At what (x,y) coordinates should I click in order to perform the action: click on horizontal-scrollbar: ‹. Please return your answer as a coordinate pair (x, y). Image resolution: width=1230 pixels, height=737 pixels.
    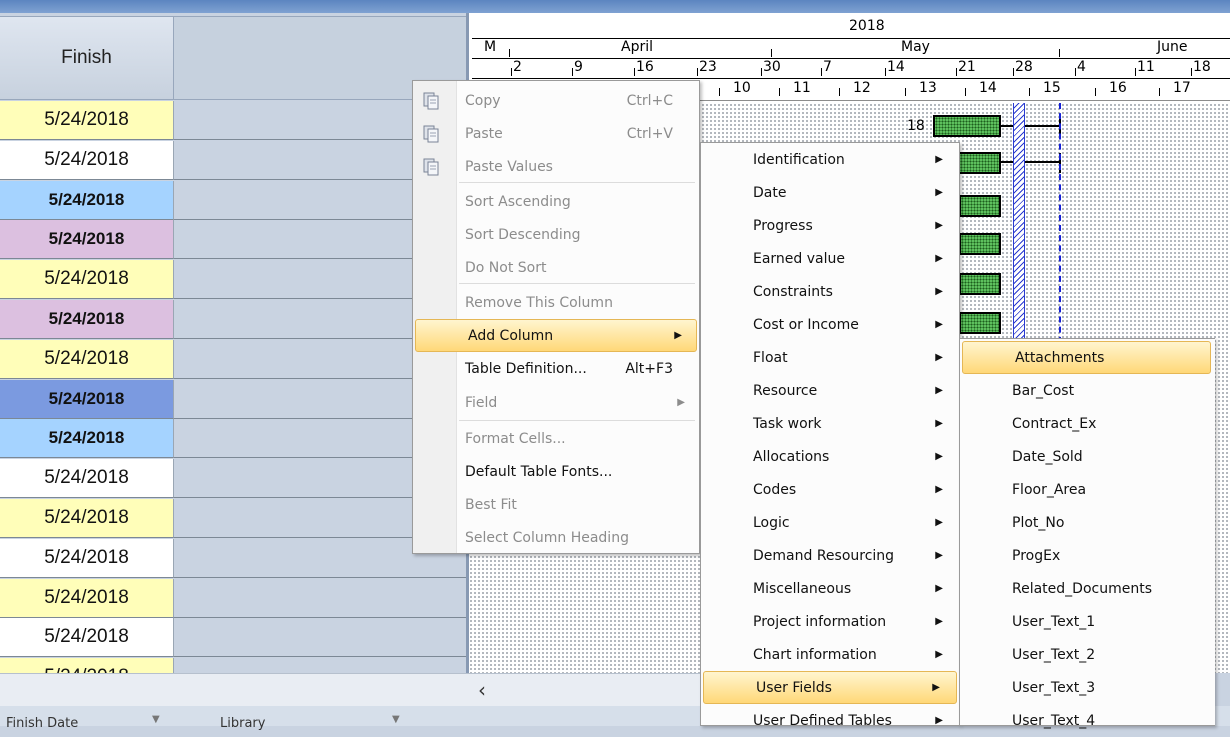
    Looking at the image, I should click on (350, 689).